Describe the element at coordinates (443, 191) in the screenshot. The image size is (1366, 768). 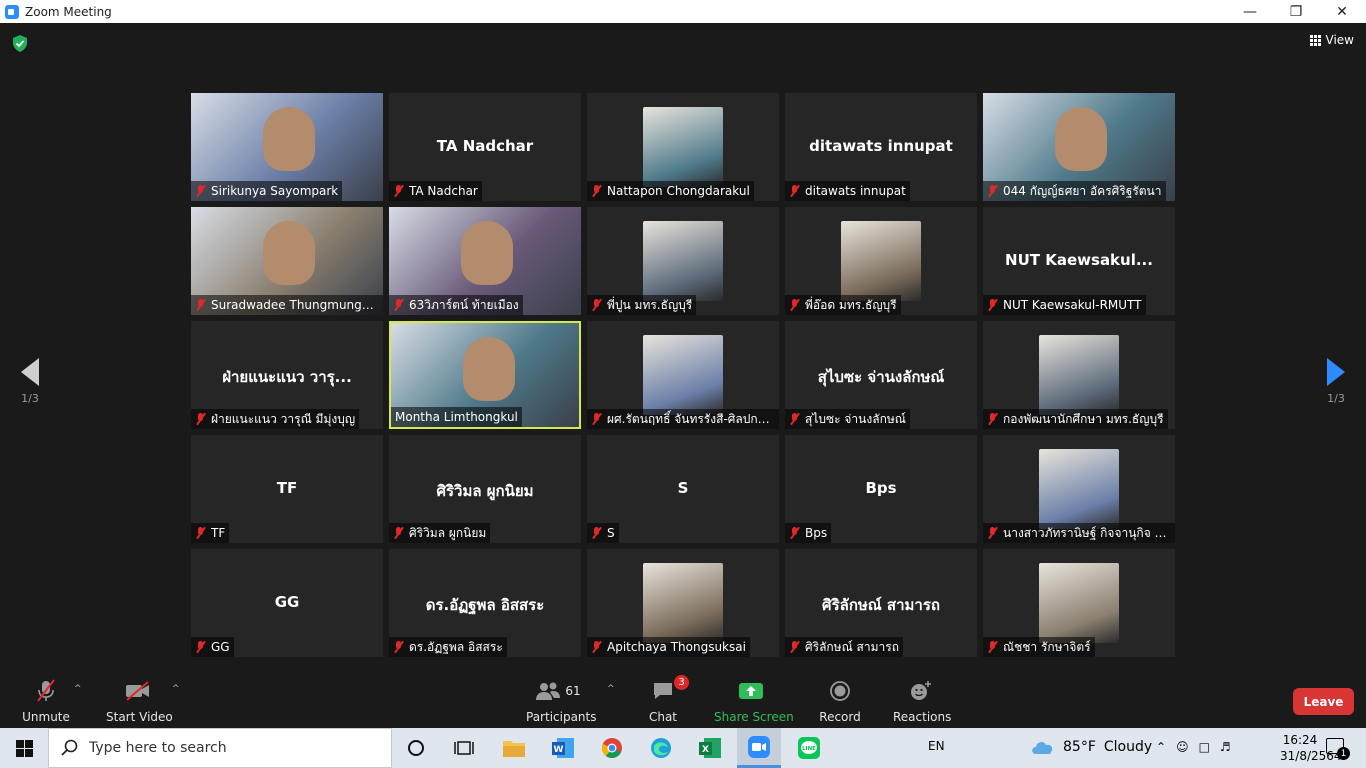
I see `participant-name: TA Nadchar` at that location.